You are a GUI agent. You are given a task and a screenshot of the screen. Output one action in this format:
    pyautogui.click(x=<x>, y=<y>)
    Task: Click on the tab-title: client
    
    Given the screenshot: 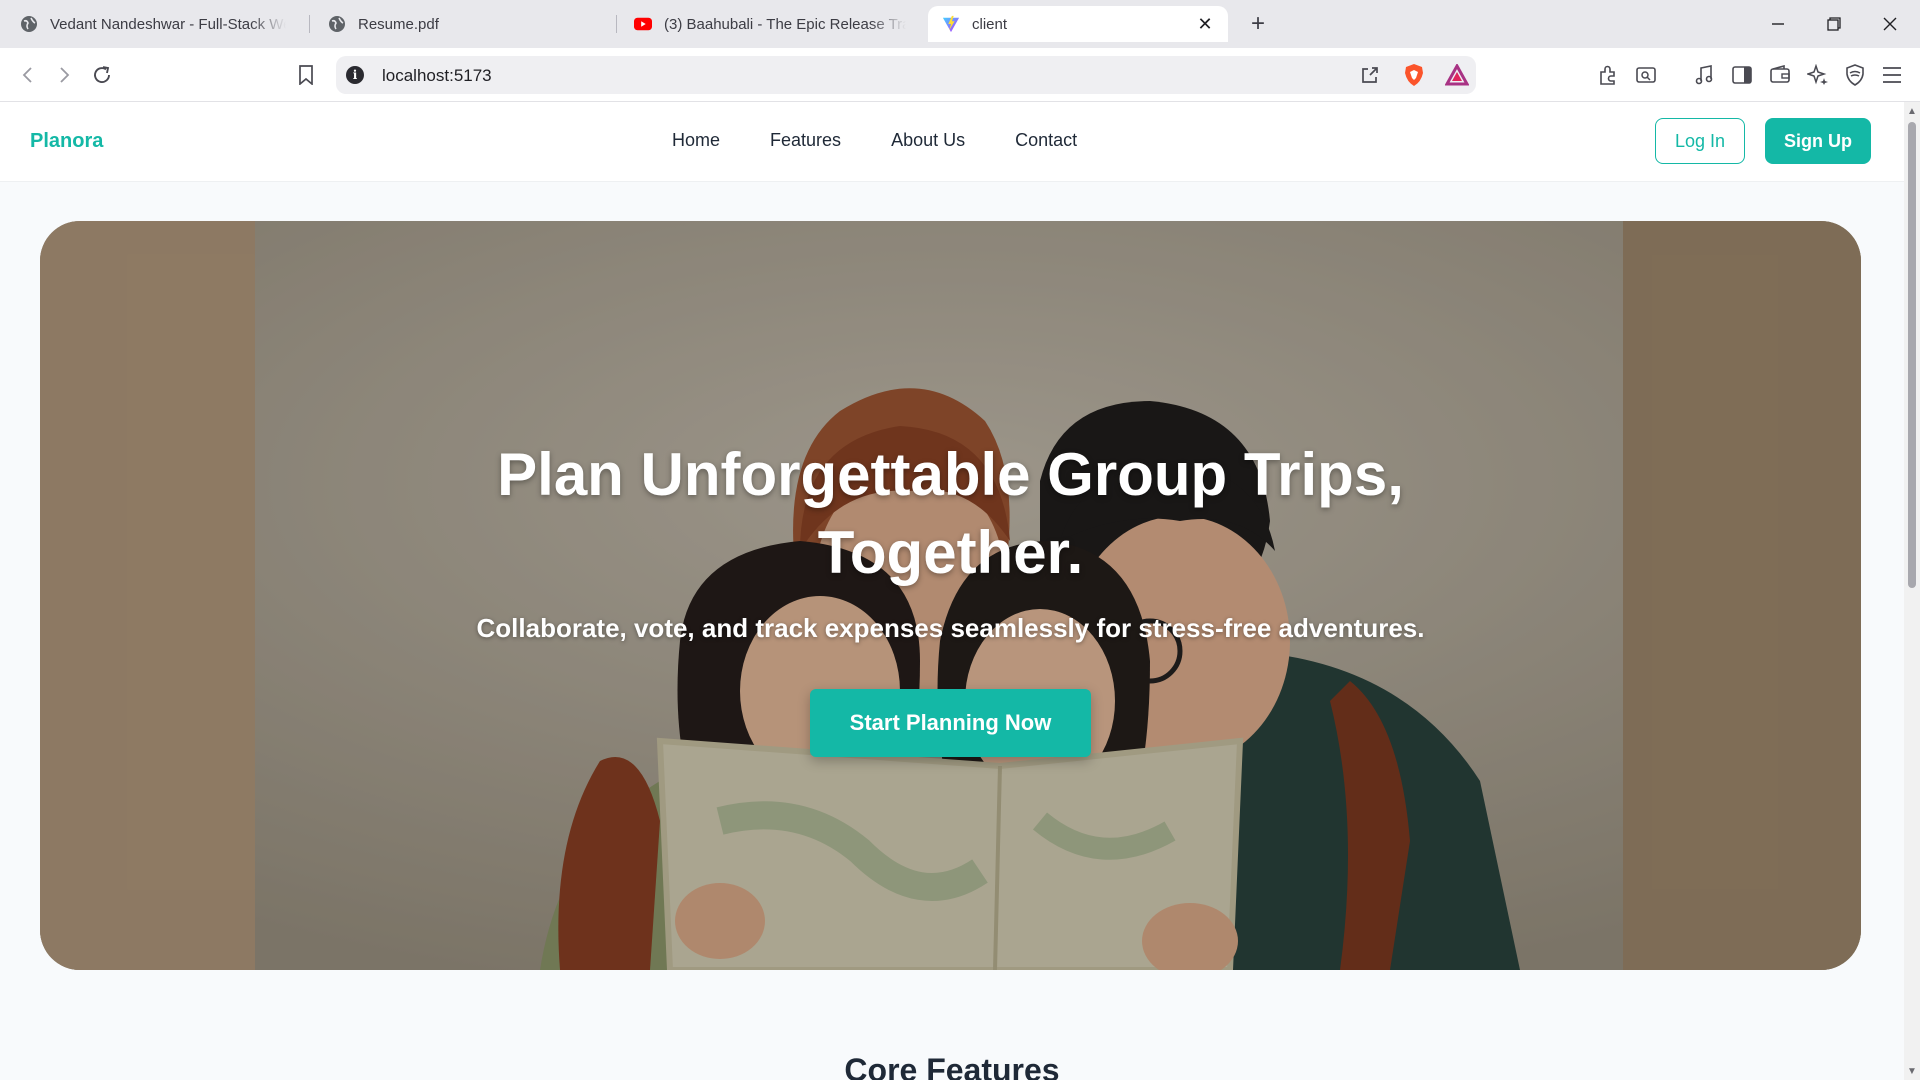 What is the action you would take?
    pyautogui.click(x=990, y=24)
    